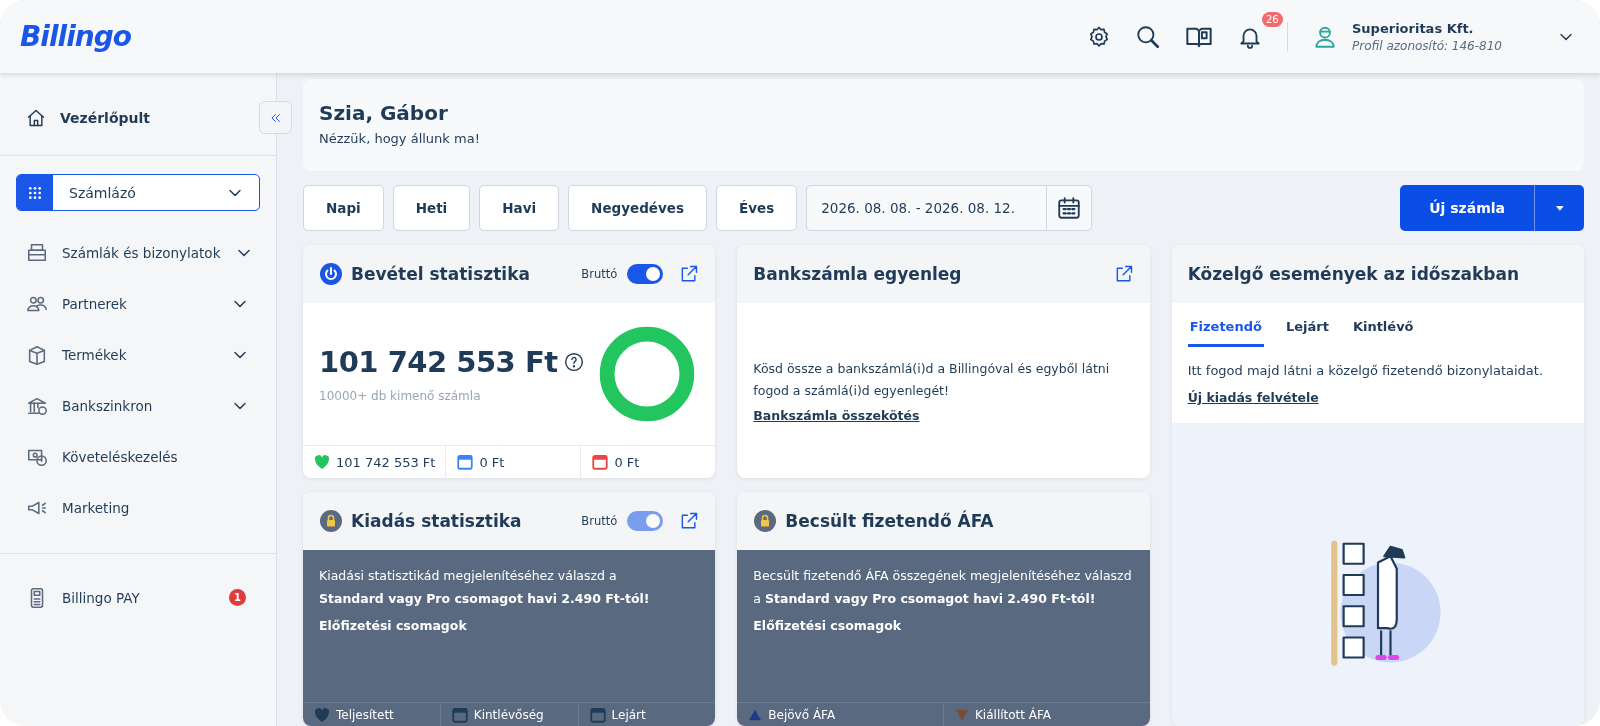 The height and width of the screenshot is (726, 1600). What do you see at coordinates (645, 274) in the screenshot?
I see `toggle-switch` at bounding box center [645, 274].